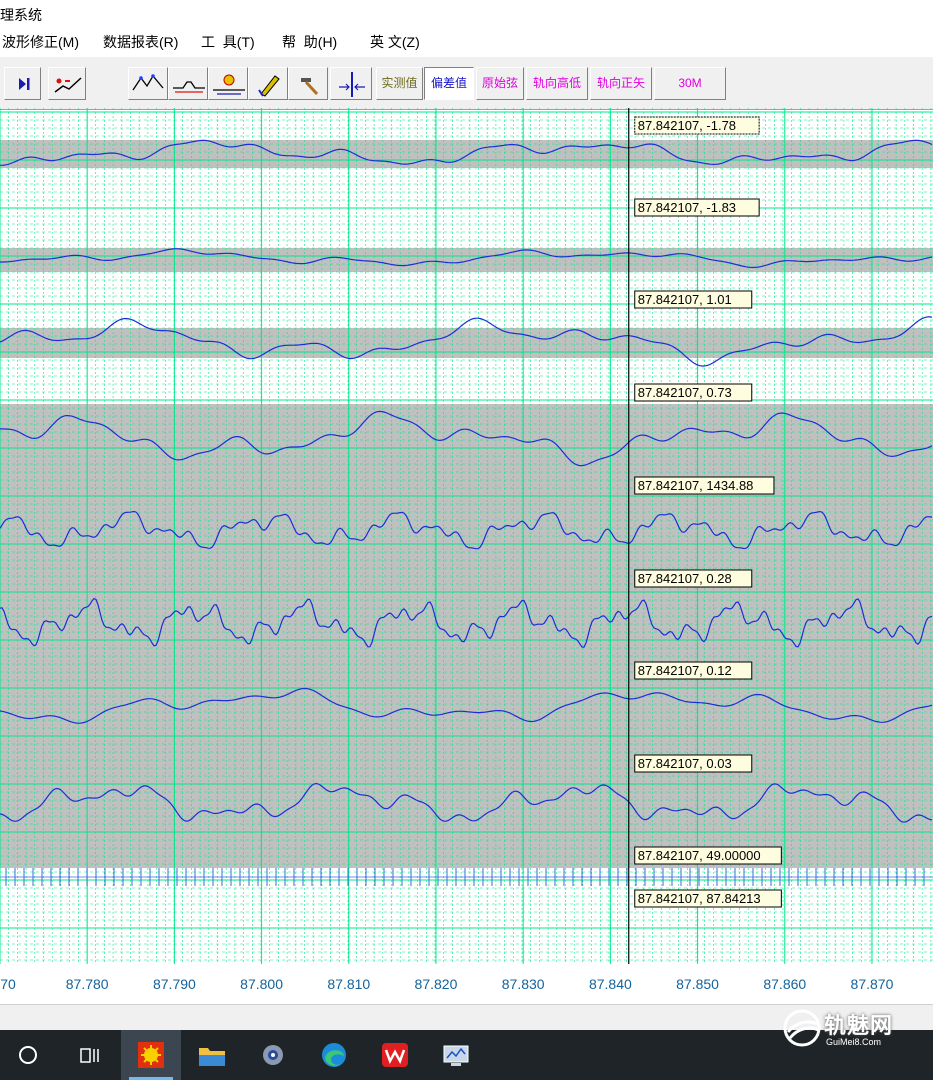  I want to click on mode-track-level-label: 轨向高低, so click(556, 83).